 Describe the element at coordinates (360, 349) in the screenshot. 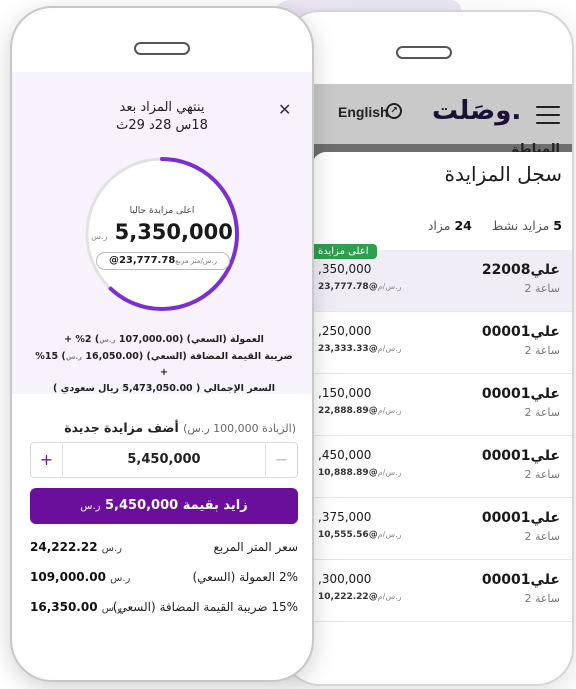

I see `bid-ppm: ر.س/م@23,333.33` at that location.